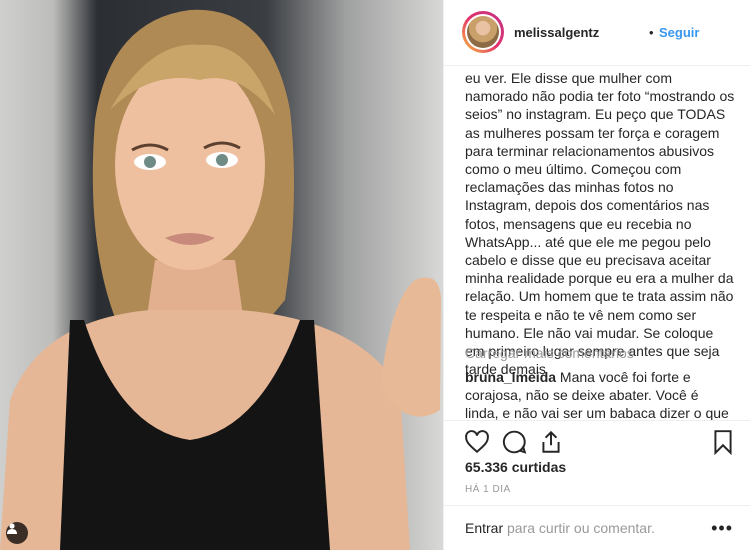 This screenshot has height=550, width=750. I want to click on login-footer: Entrar para curtir ou comentar. •••, so click(597, 527).